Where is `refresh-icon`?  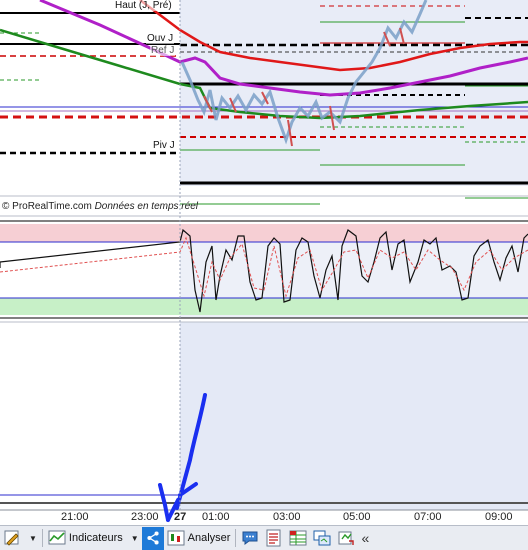 refresh-icon is located at coordinates (346, 538).